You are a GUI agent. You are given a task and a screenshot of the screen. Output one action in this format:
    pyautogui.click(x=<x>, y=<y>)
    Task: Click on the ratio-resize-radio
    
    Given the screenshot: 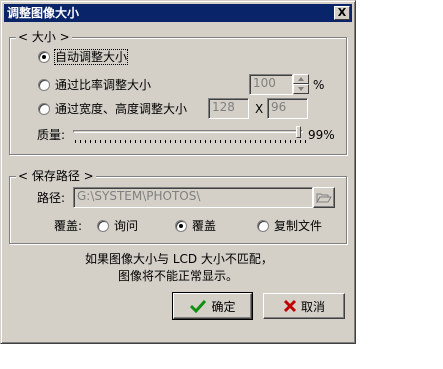 What is the action you would take?
    pyautogui.click(x=44, y=85)
    